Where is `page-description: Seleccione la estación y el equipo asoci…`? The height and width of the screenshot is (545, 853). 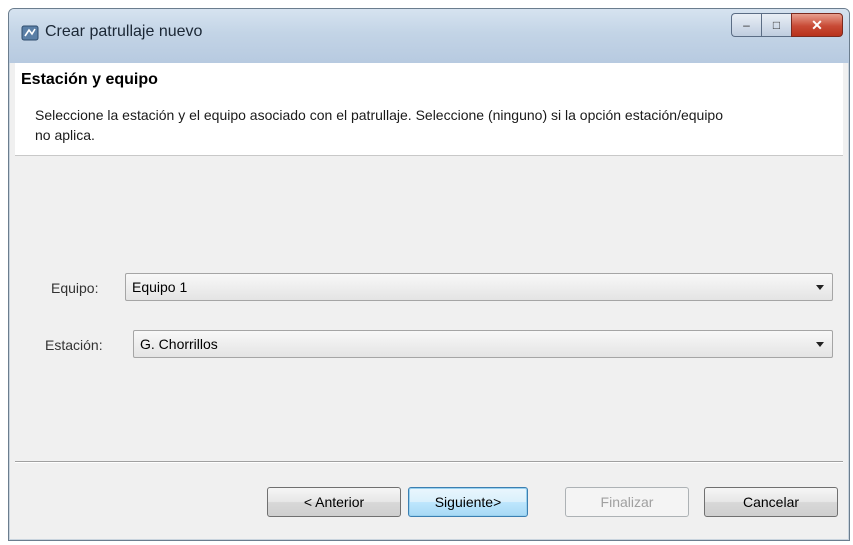
page-description: Seleccione la estación y el equipo asoci… is located at coordinates (379, 125).